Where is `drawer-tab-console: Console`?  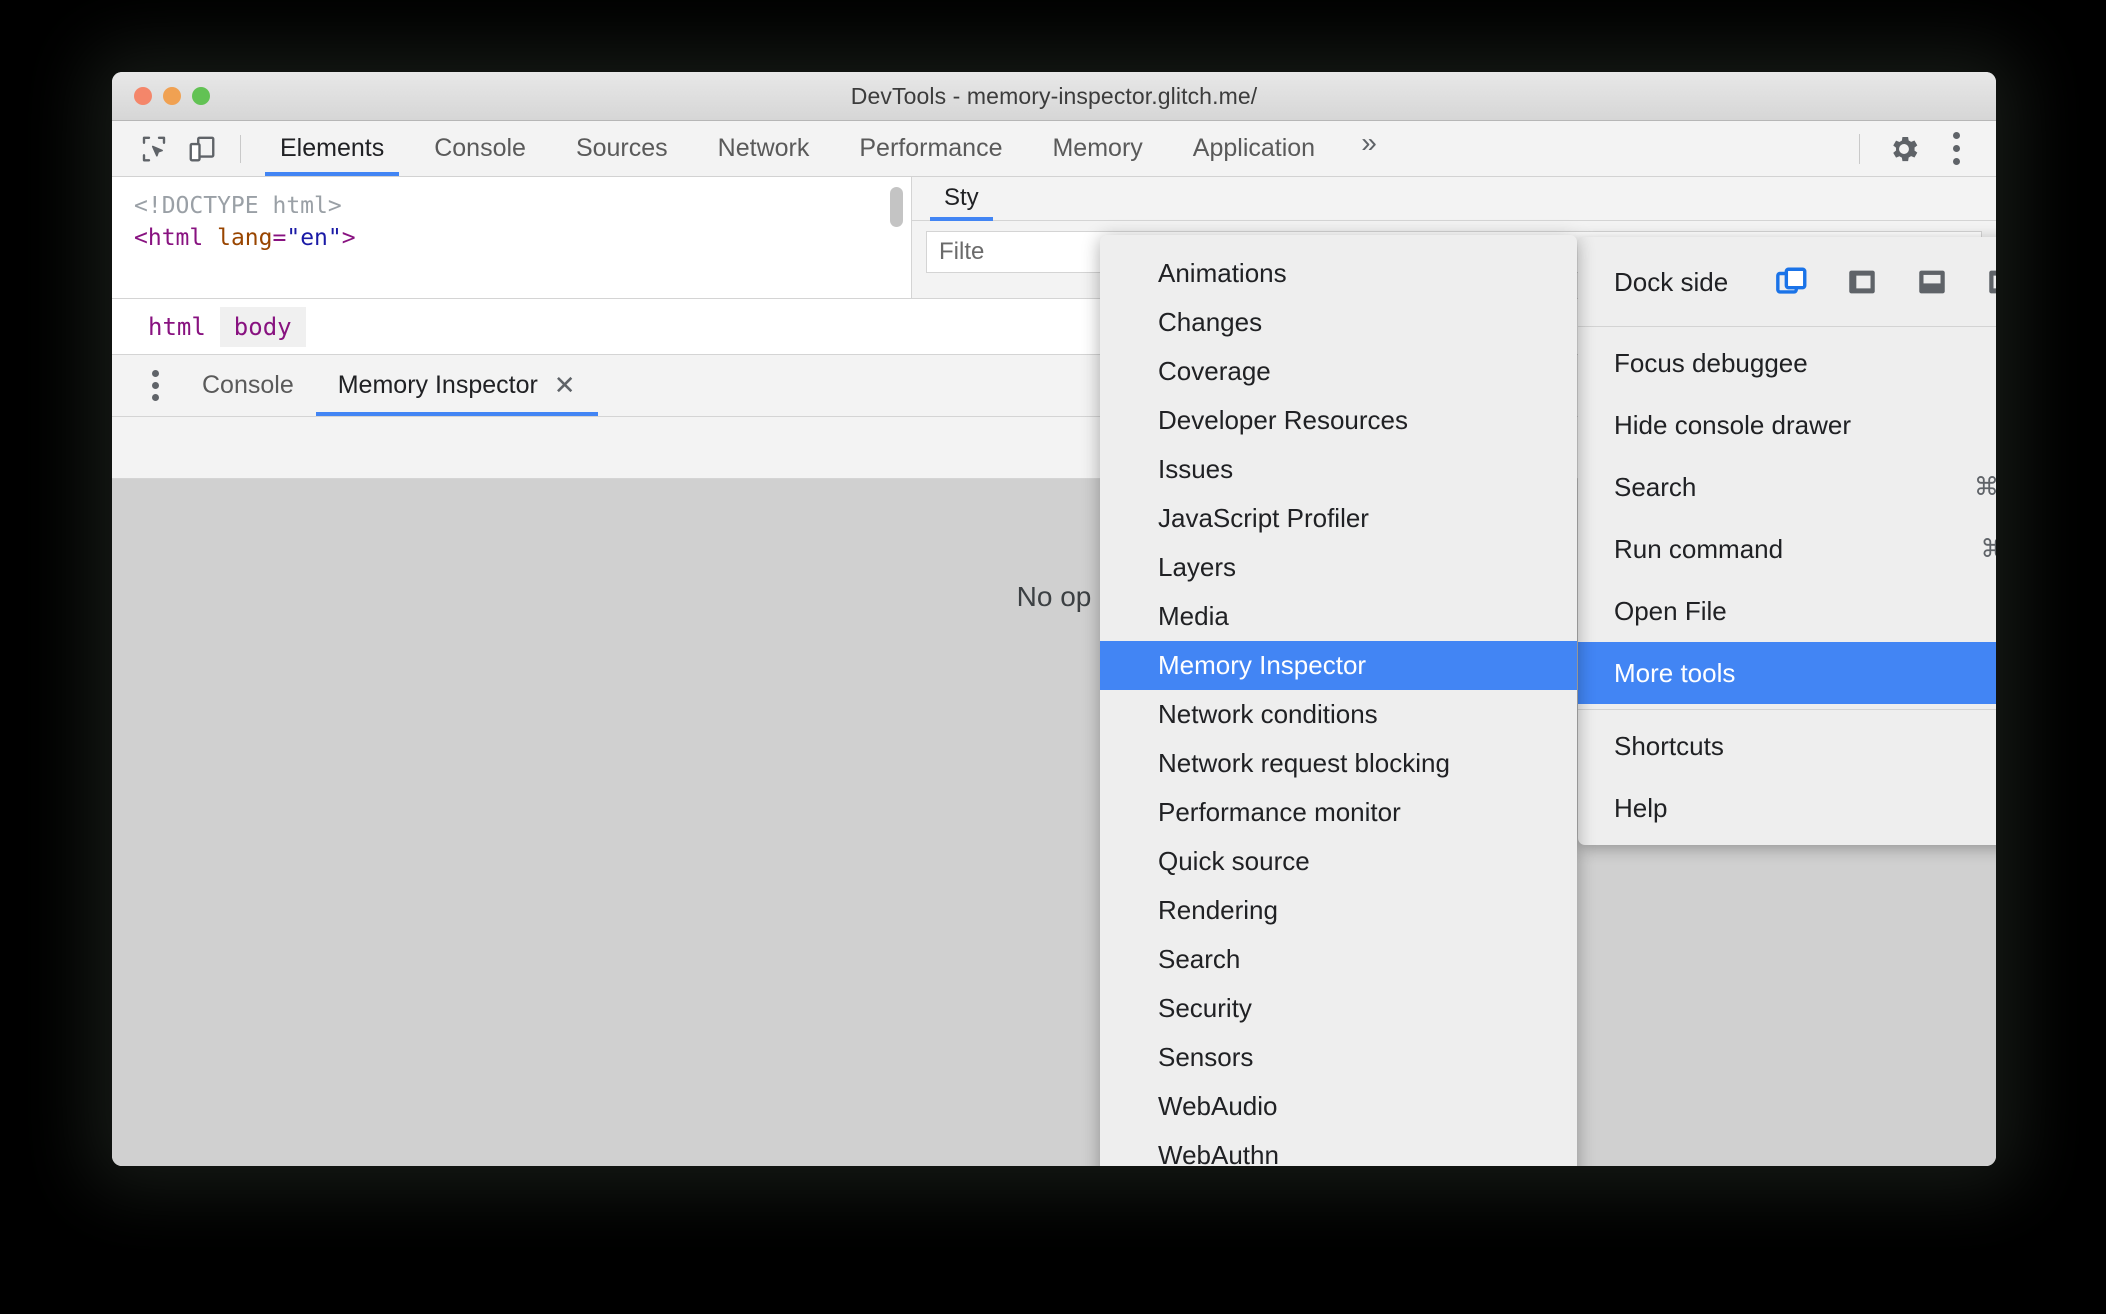
drawer-tab-console: Console is located at coordinates (248, 385).